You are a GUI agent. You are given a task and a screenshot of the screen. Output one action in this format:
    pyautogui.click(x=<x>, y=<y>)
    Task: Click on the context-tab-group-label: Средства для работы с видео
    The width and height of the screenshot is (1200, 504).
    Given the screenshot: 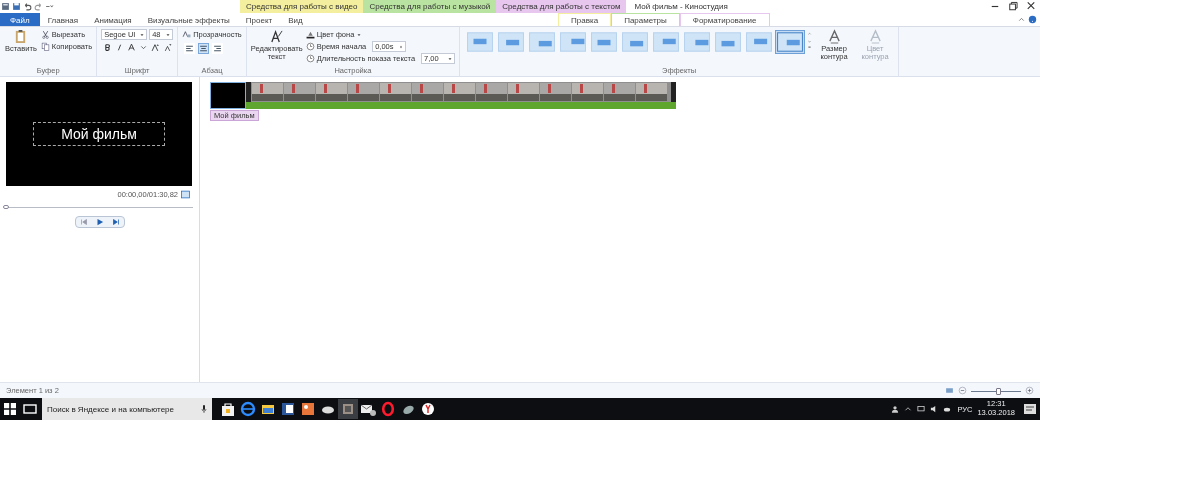 What is the action you would take?
    pyautogui.click(x=302, y=6)
    